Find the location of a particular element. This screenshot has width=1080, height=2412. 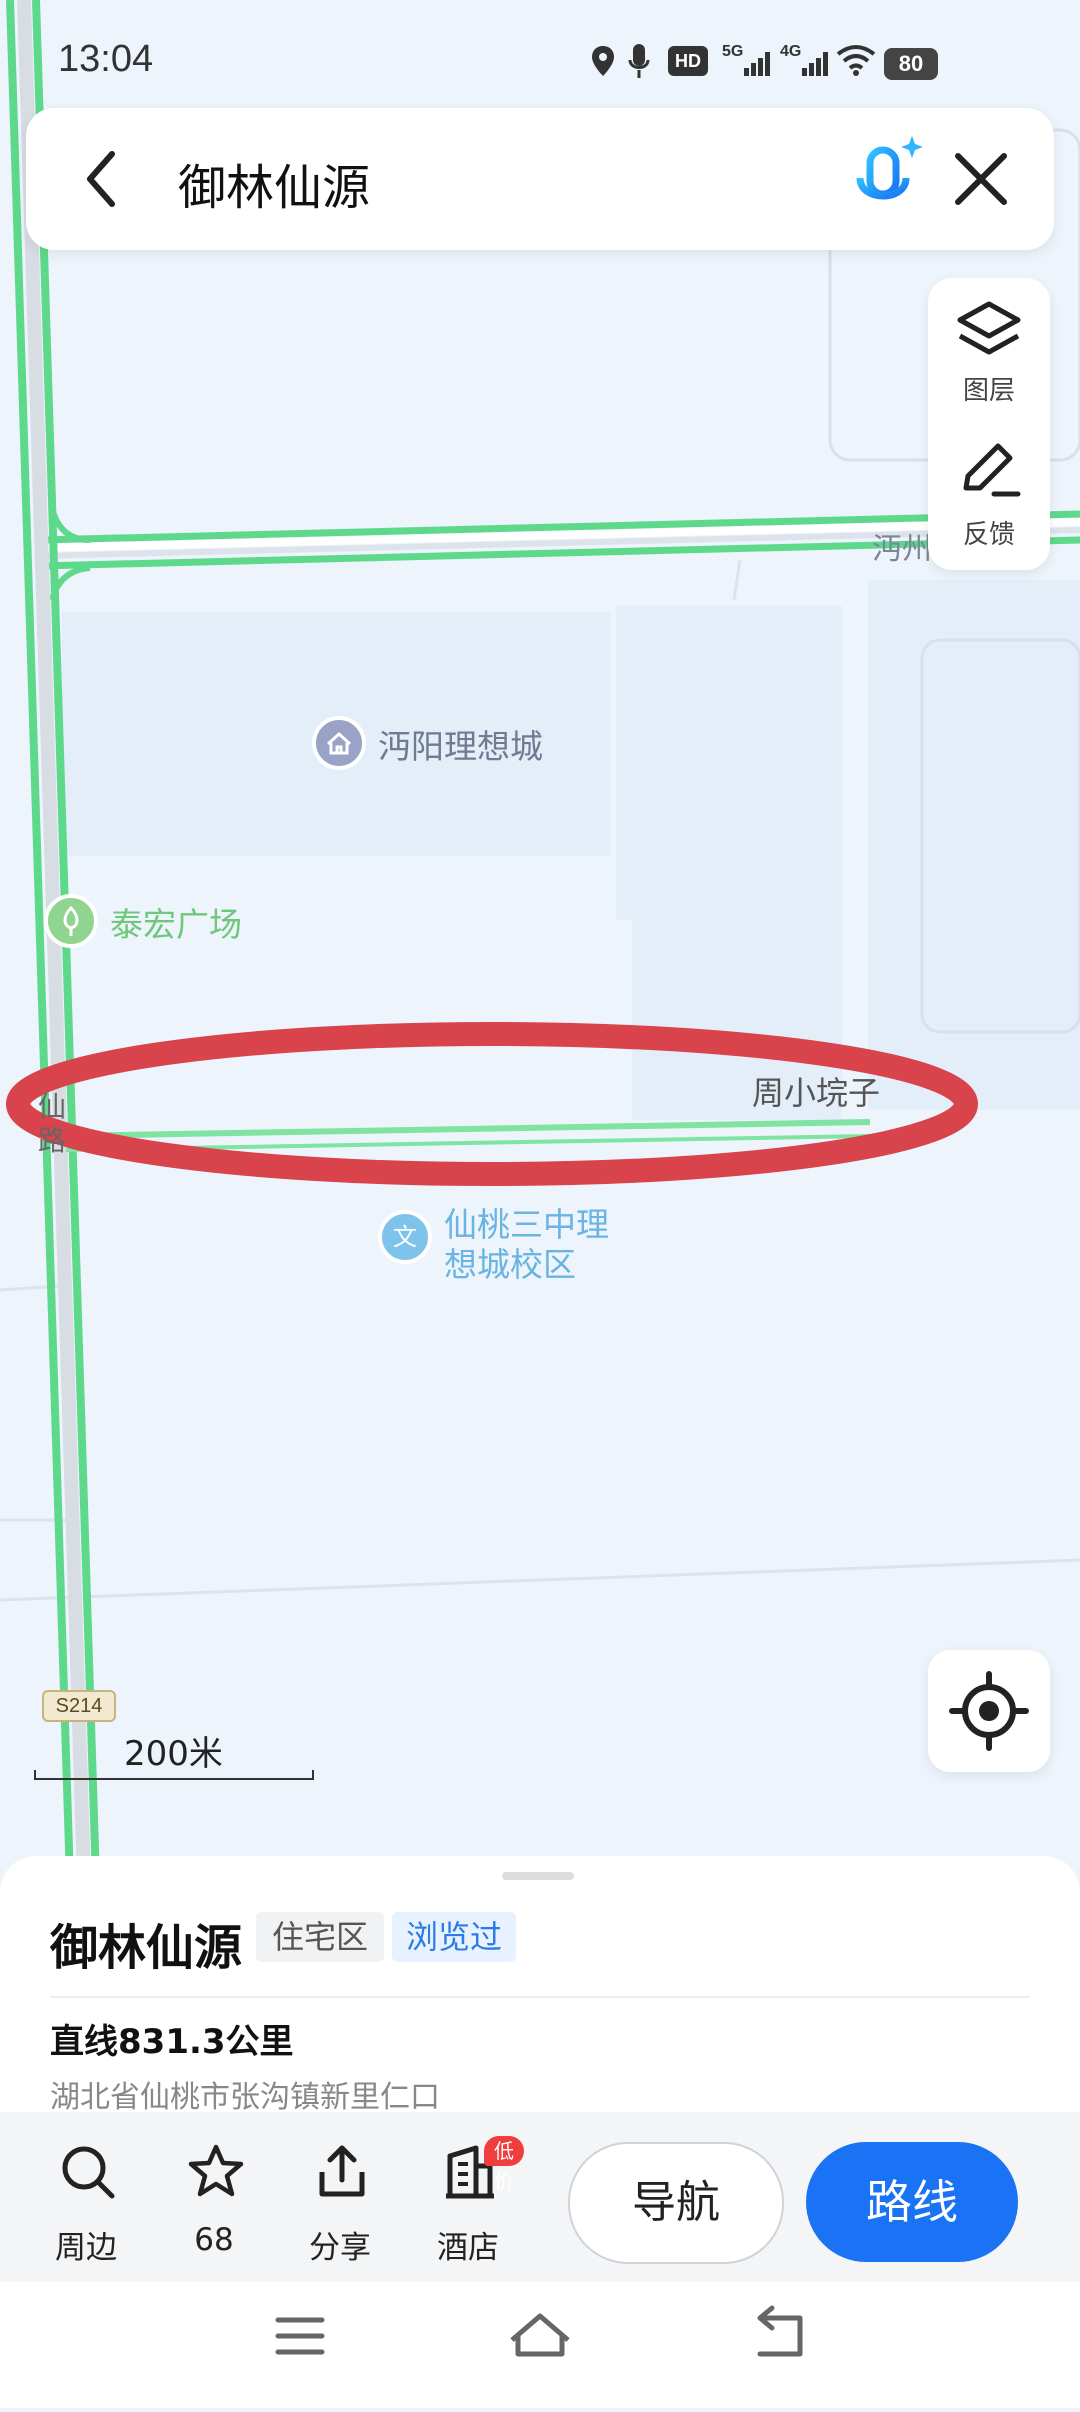

distance-text: 直线831.3公里 is located at coordinates (172, 2042).